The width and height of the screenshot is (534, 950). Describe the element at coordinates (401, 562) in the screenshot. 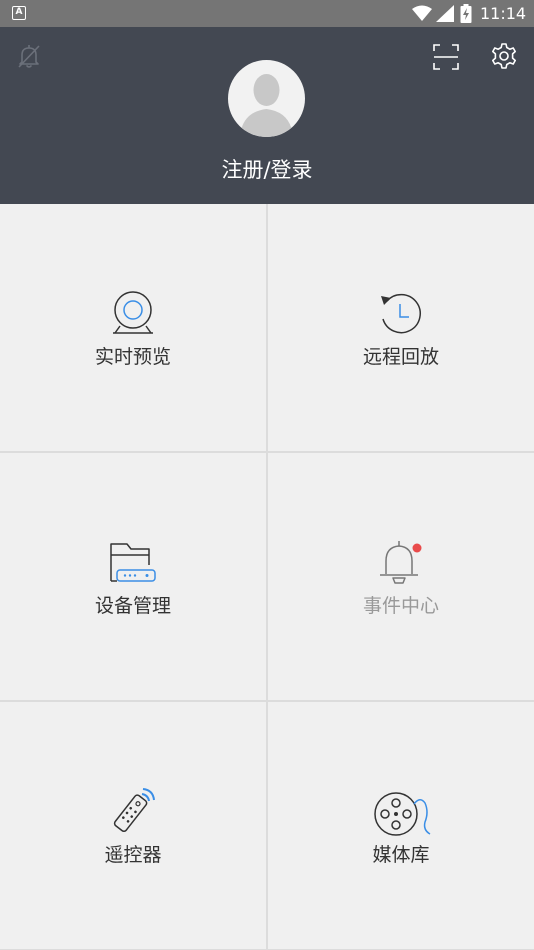

I see `bell-icon` at that location.